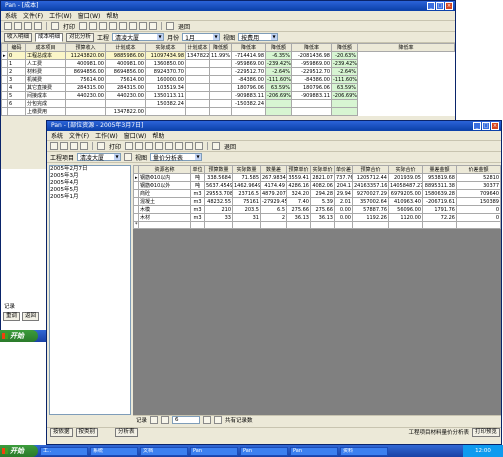 Image resolution: width=503 pixels, height=457 pixels. What do you see at coordinates (87, 432) in the screenshot?
I see `by-category-button: 按类别` at bounding box center [87, 432].